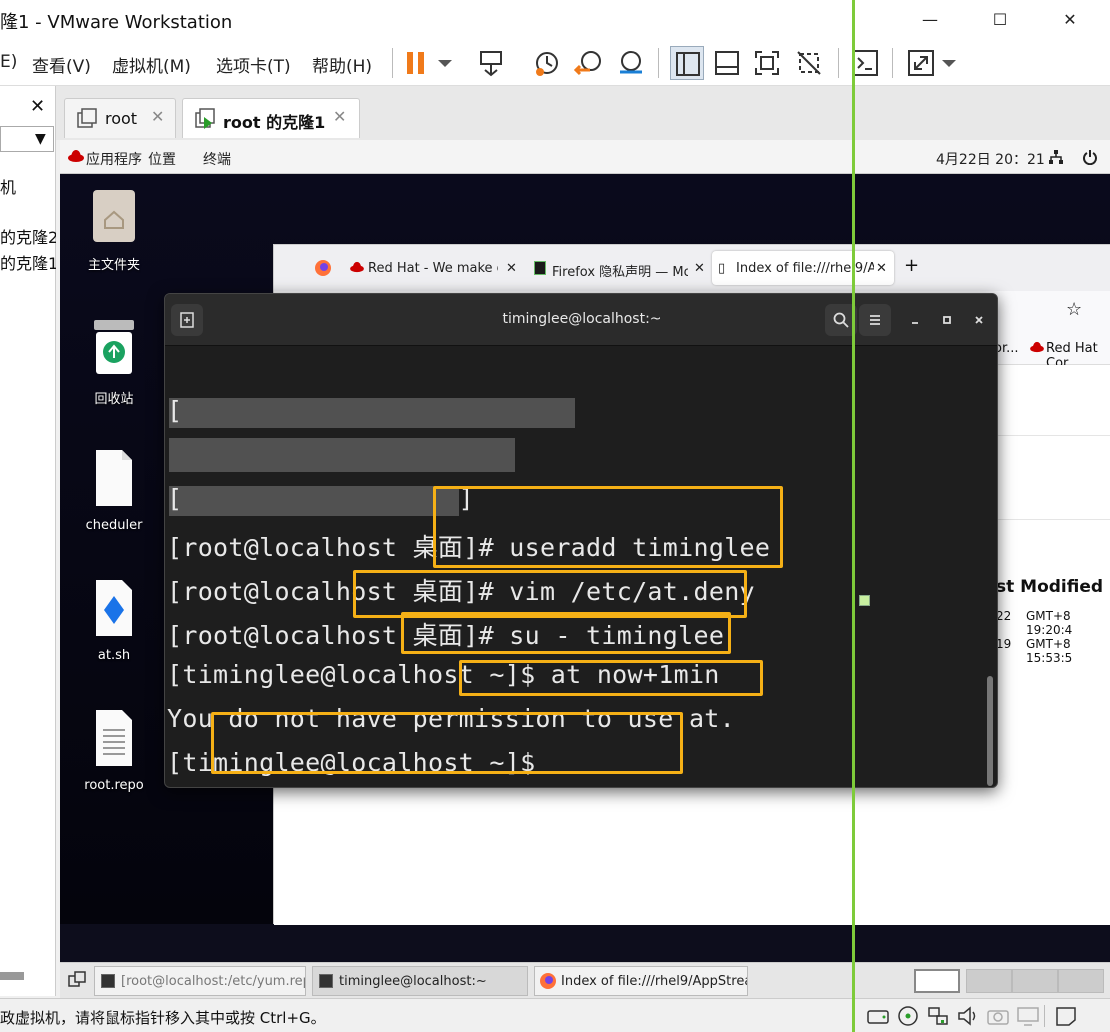 The image size is (1110, 1032). Describe the element at coordinates (27, 139) in the screenshot. I see `library-search-dropdown: ▼` at that location.